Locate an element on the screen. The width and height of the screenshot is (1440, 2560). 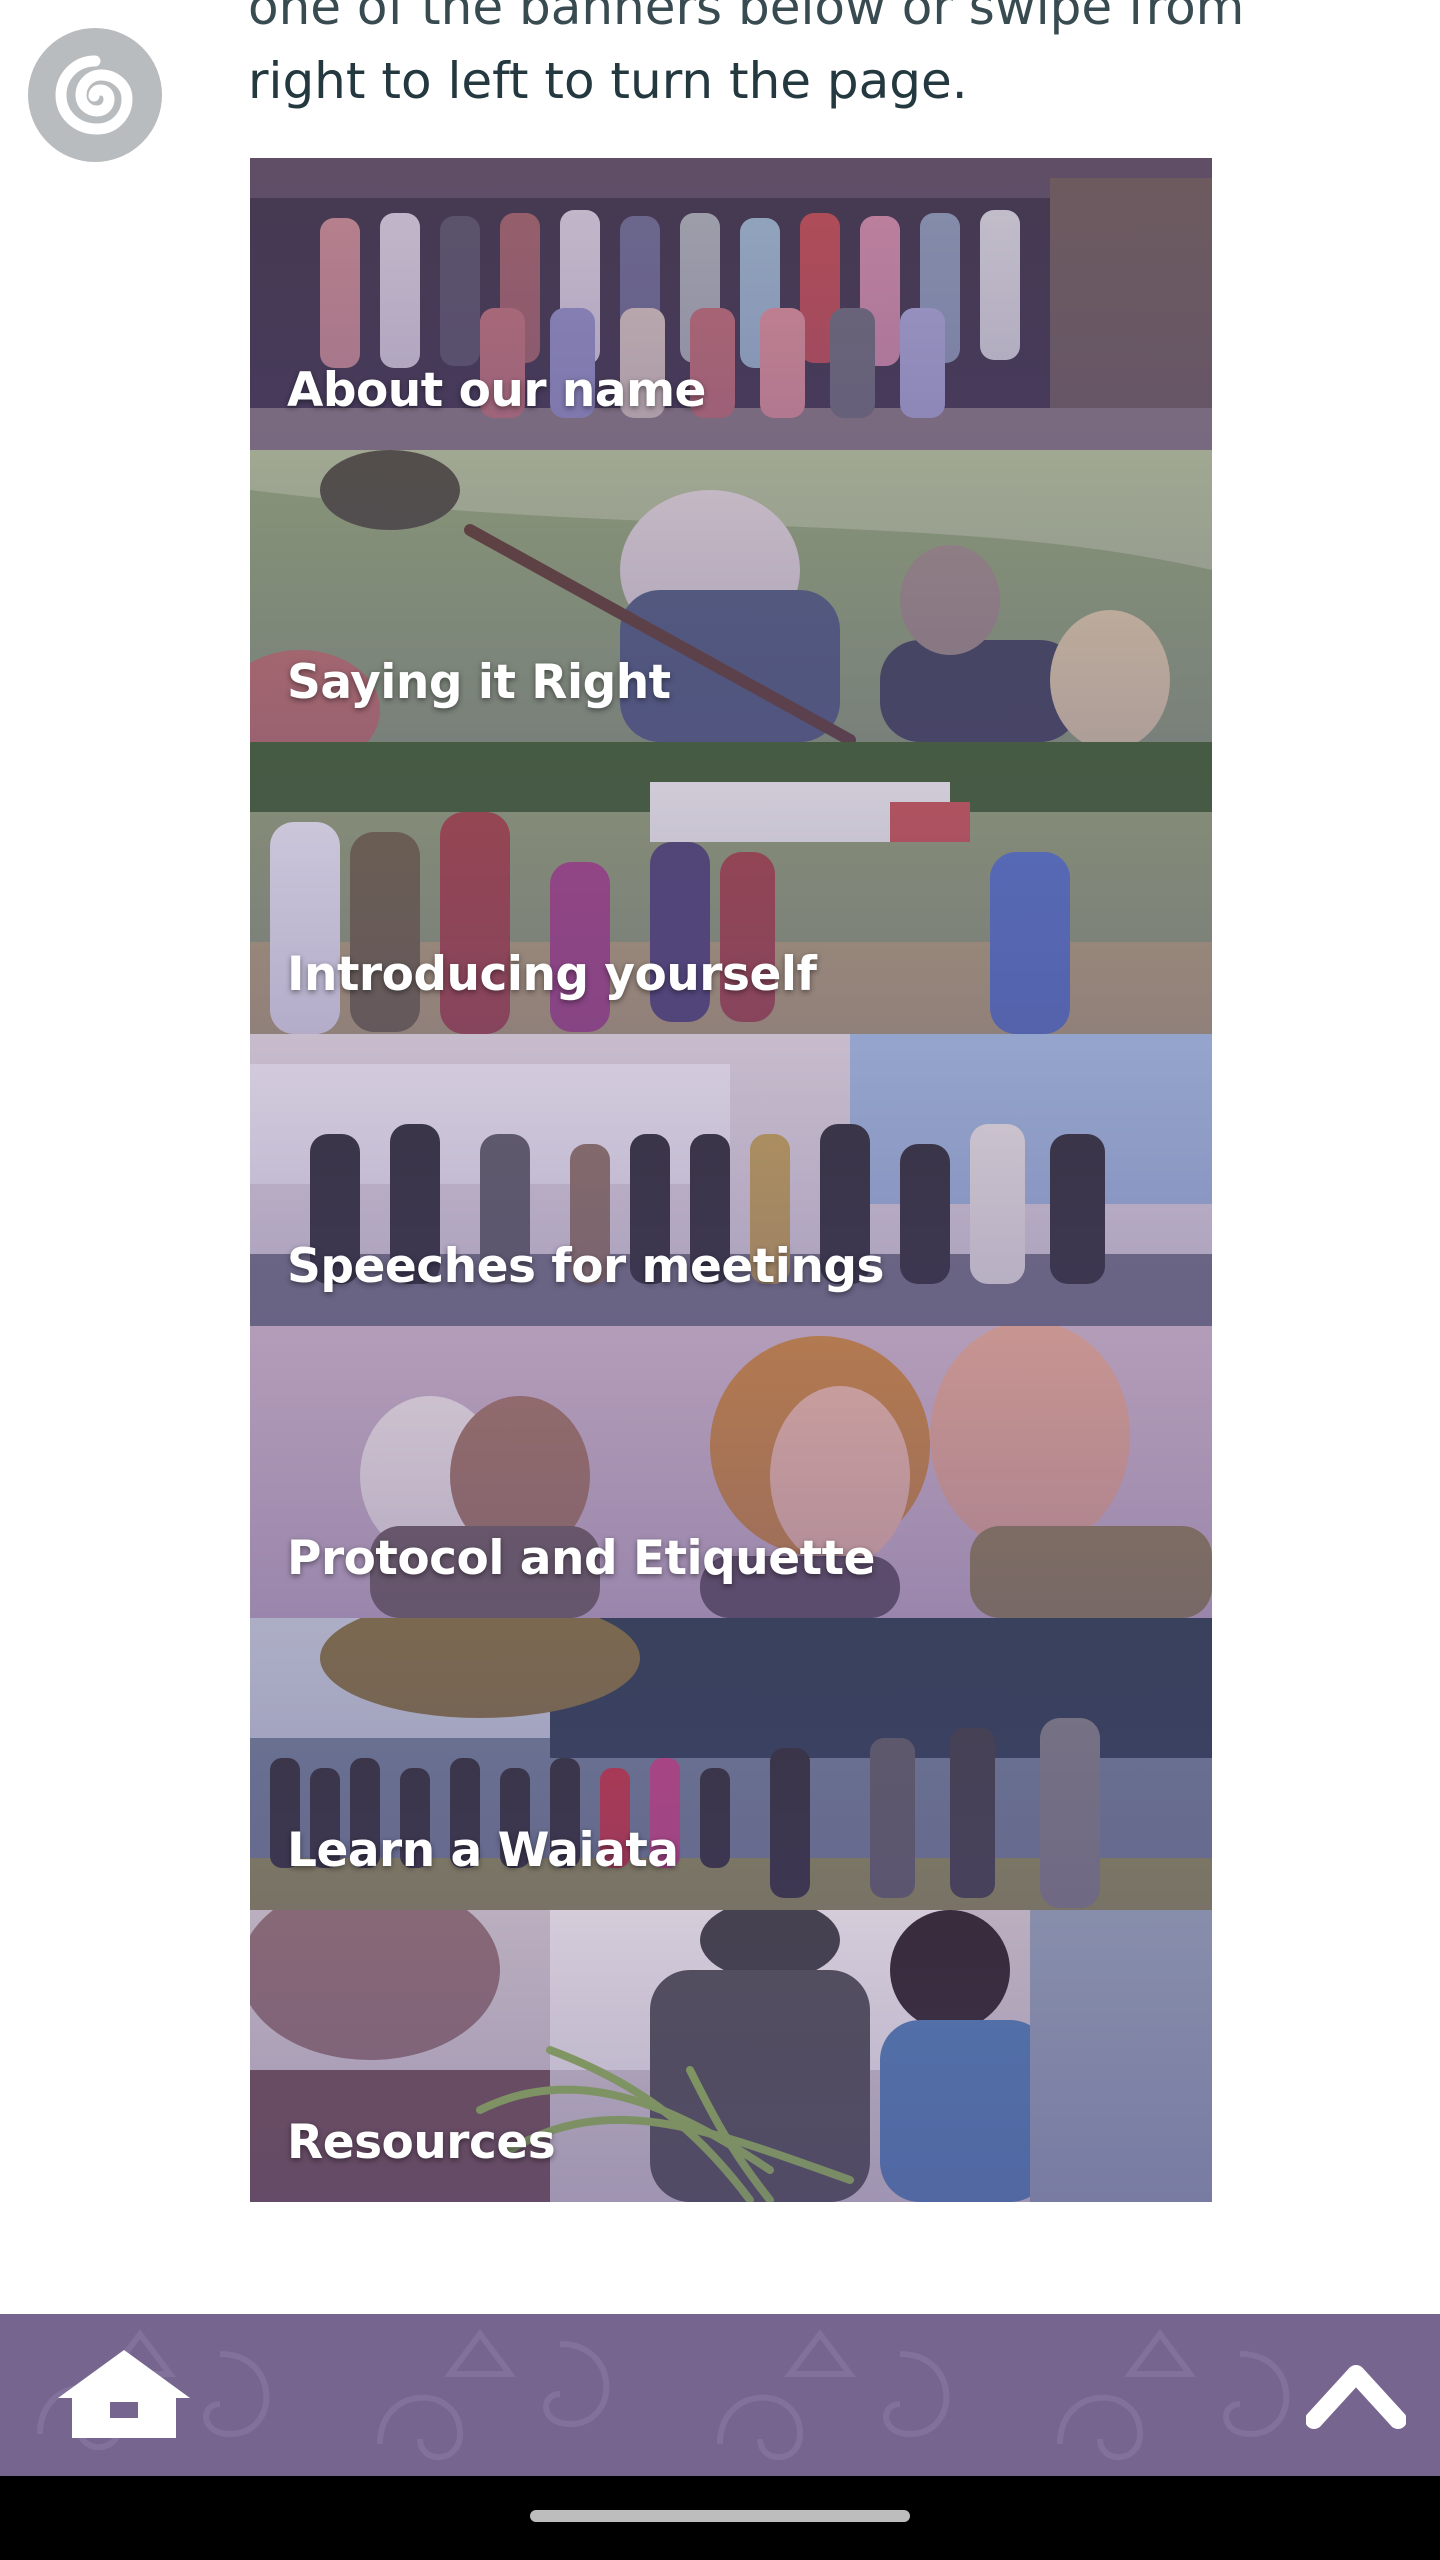
banner-label: About our name is located at coordinates (496, 390).